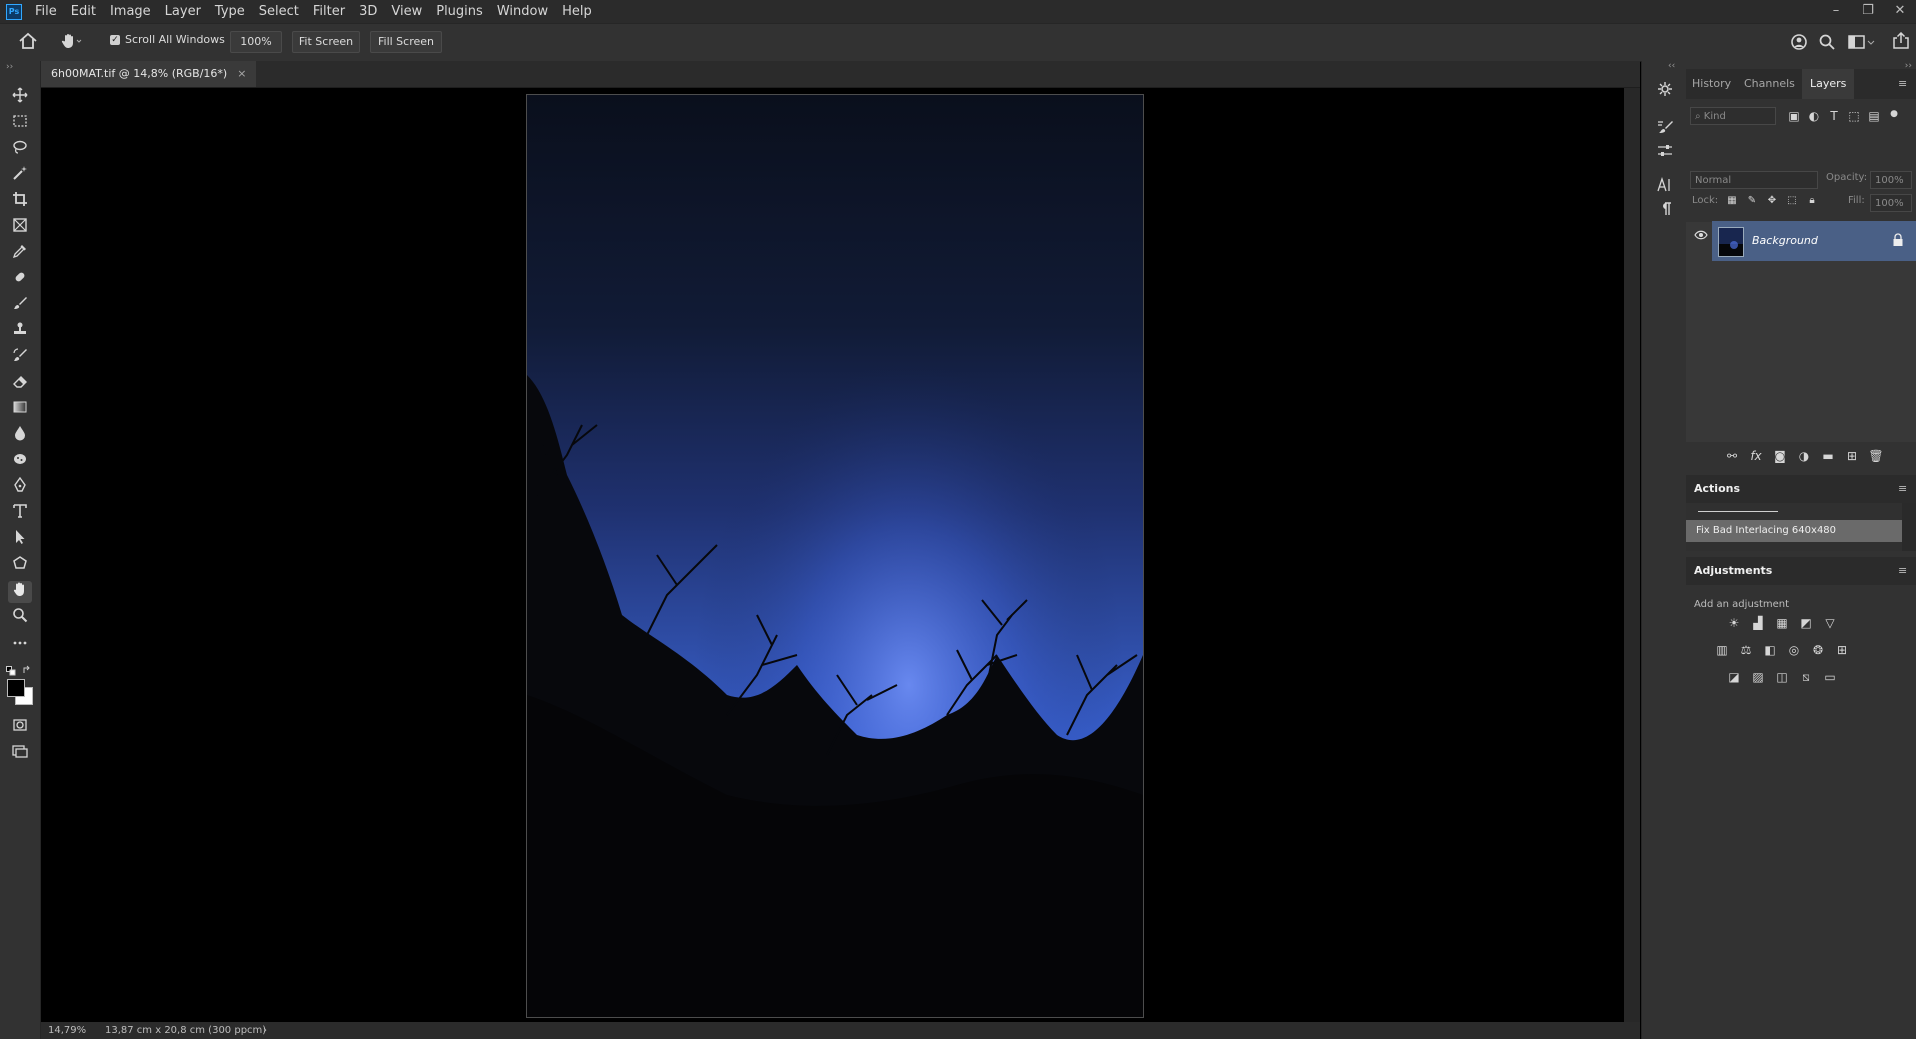 This screenshot has width=1916, height=1039. Describe the element at coordinates (67, 1030) in the screenshot. I see `zoom-level: 14,79%` at that location.